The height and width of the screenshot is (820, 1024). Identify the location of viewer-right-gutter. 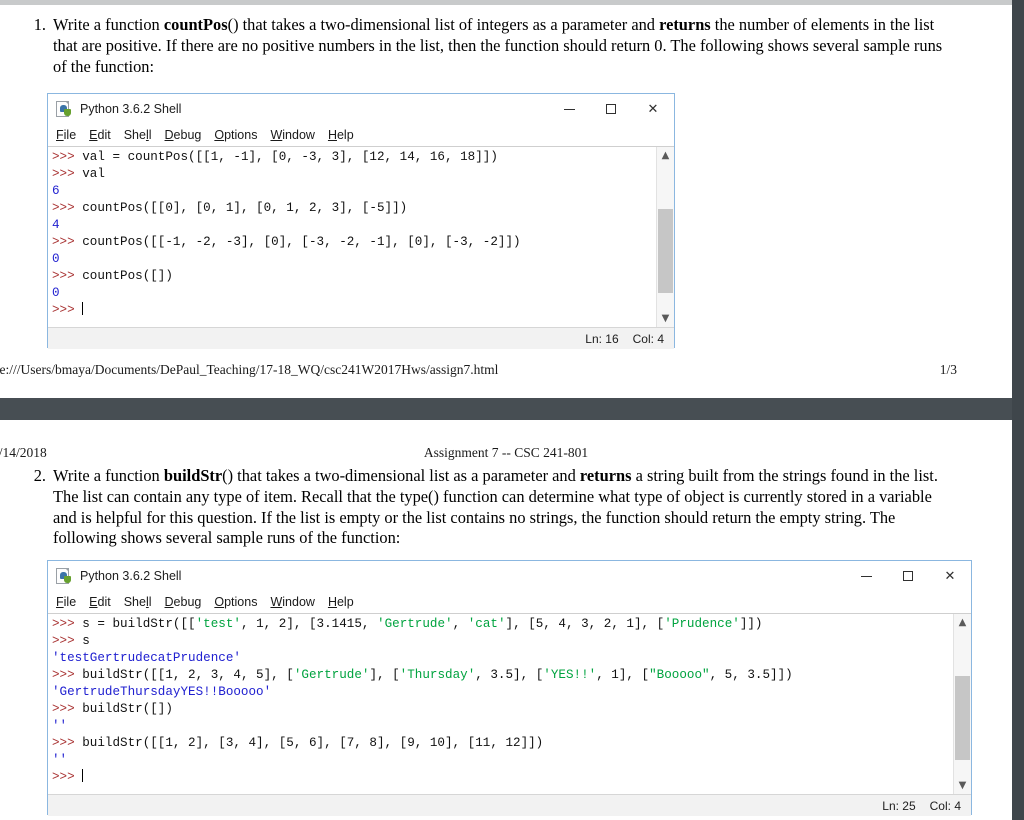
(1018, 410).